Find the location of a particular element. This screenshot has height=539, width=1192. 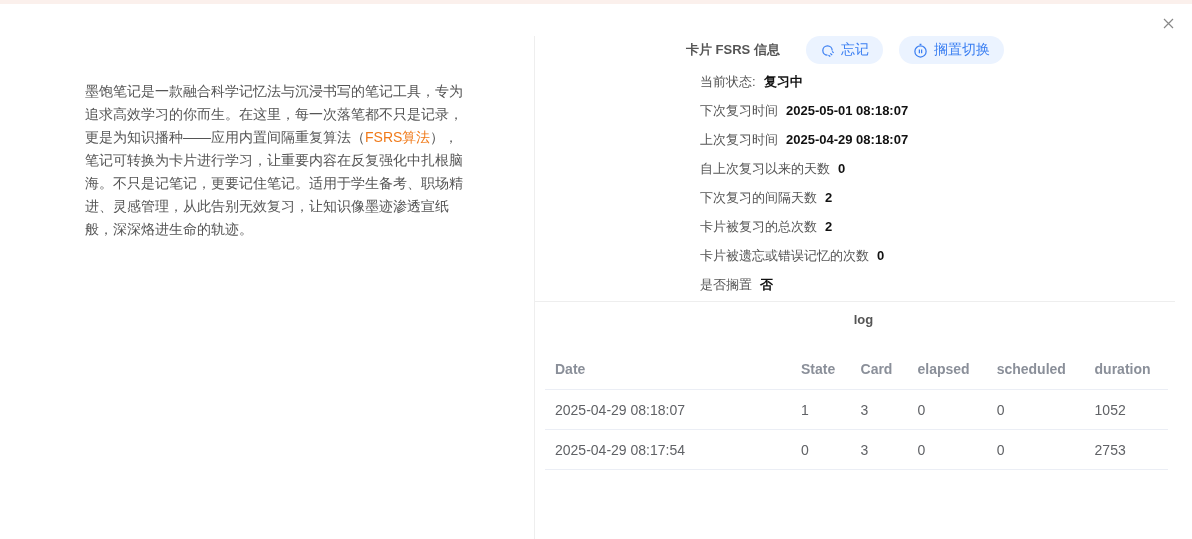

table-cell: 2025-04-29 08:18:07 is located at coordinates (668, 409).